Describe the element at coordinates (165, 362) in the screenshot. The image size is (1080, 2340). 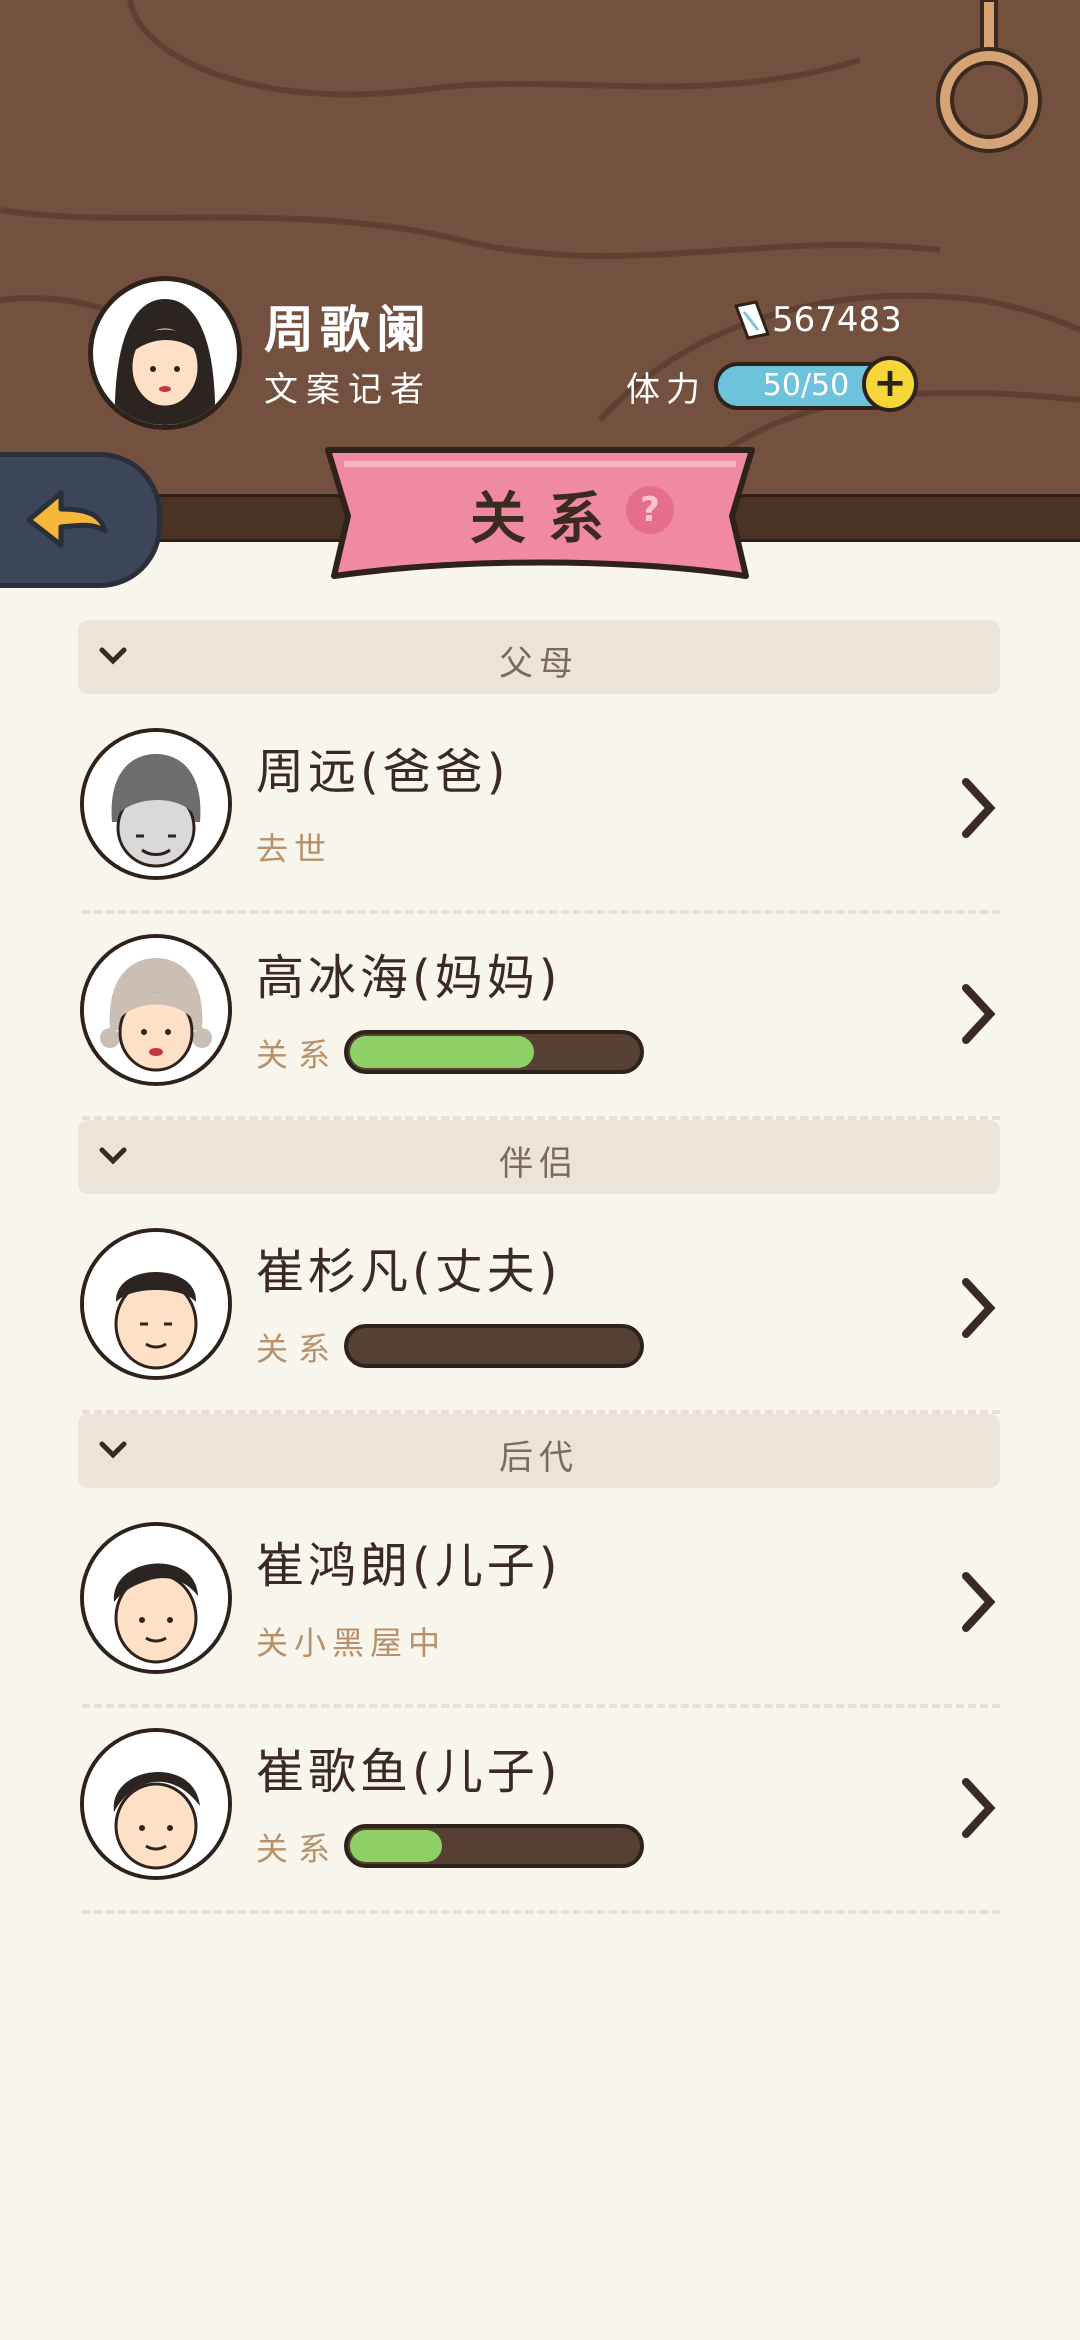
I see `woman-avatar-icon` at that location.